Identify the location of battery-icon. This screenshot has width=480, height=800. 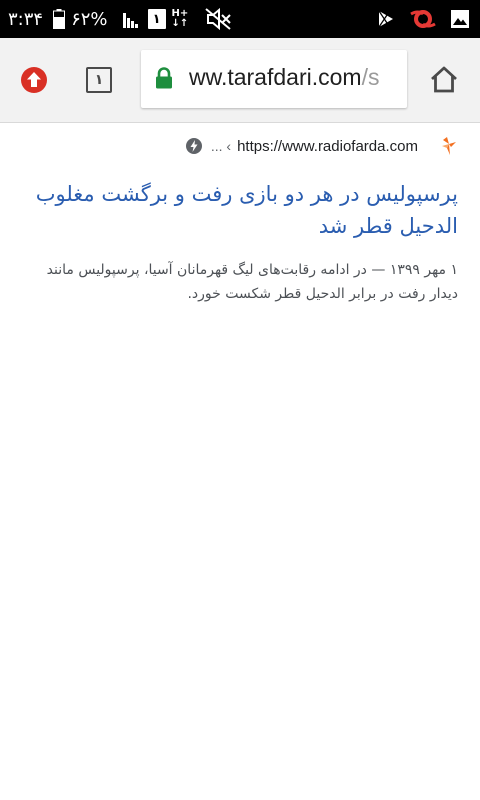
(59, 19).